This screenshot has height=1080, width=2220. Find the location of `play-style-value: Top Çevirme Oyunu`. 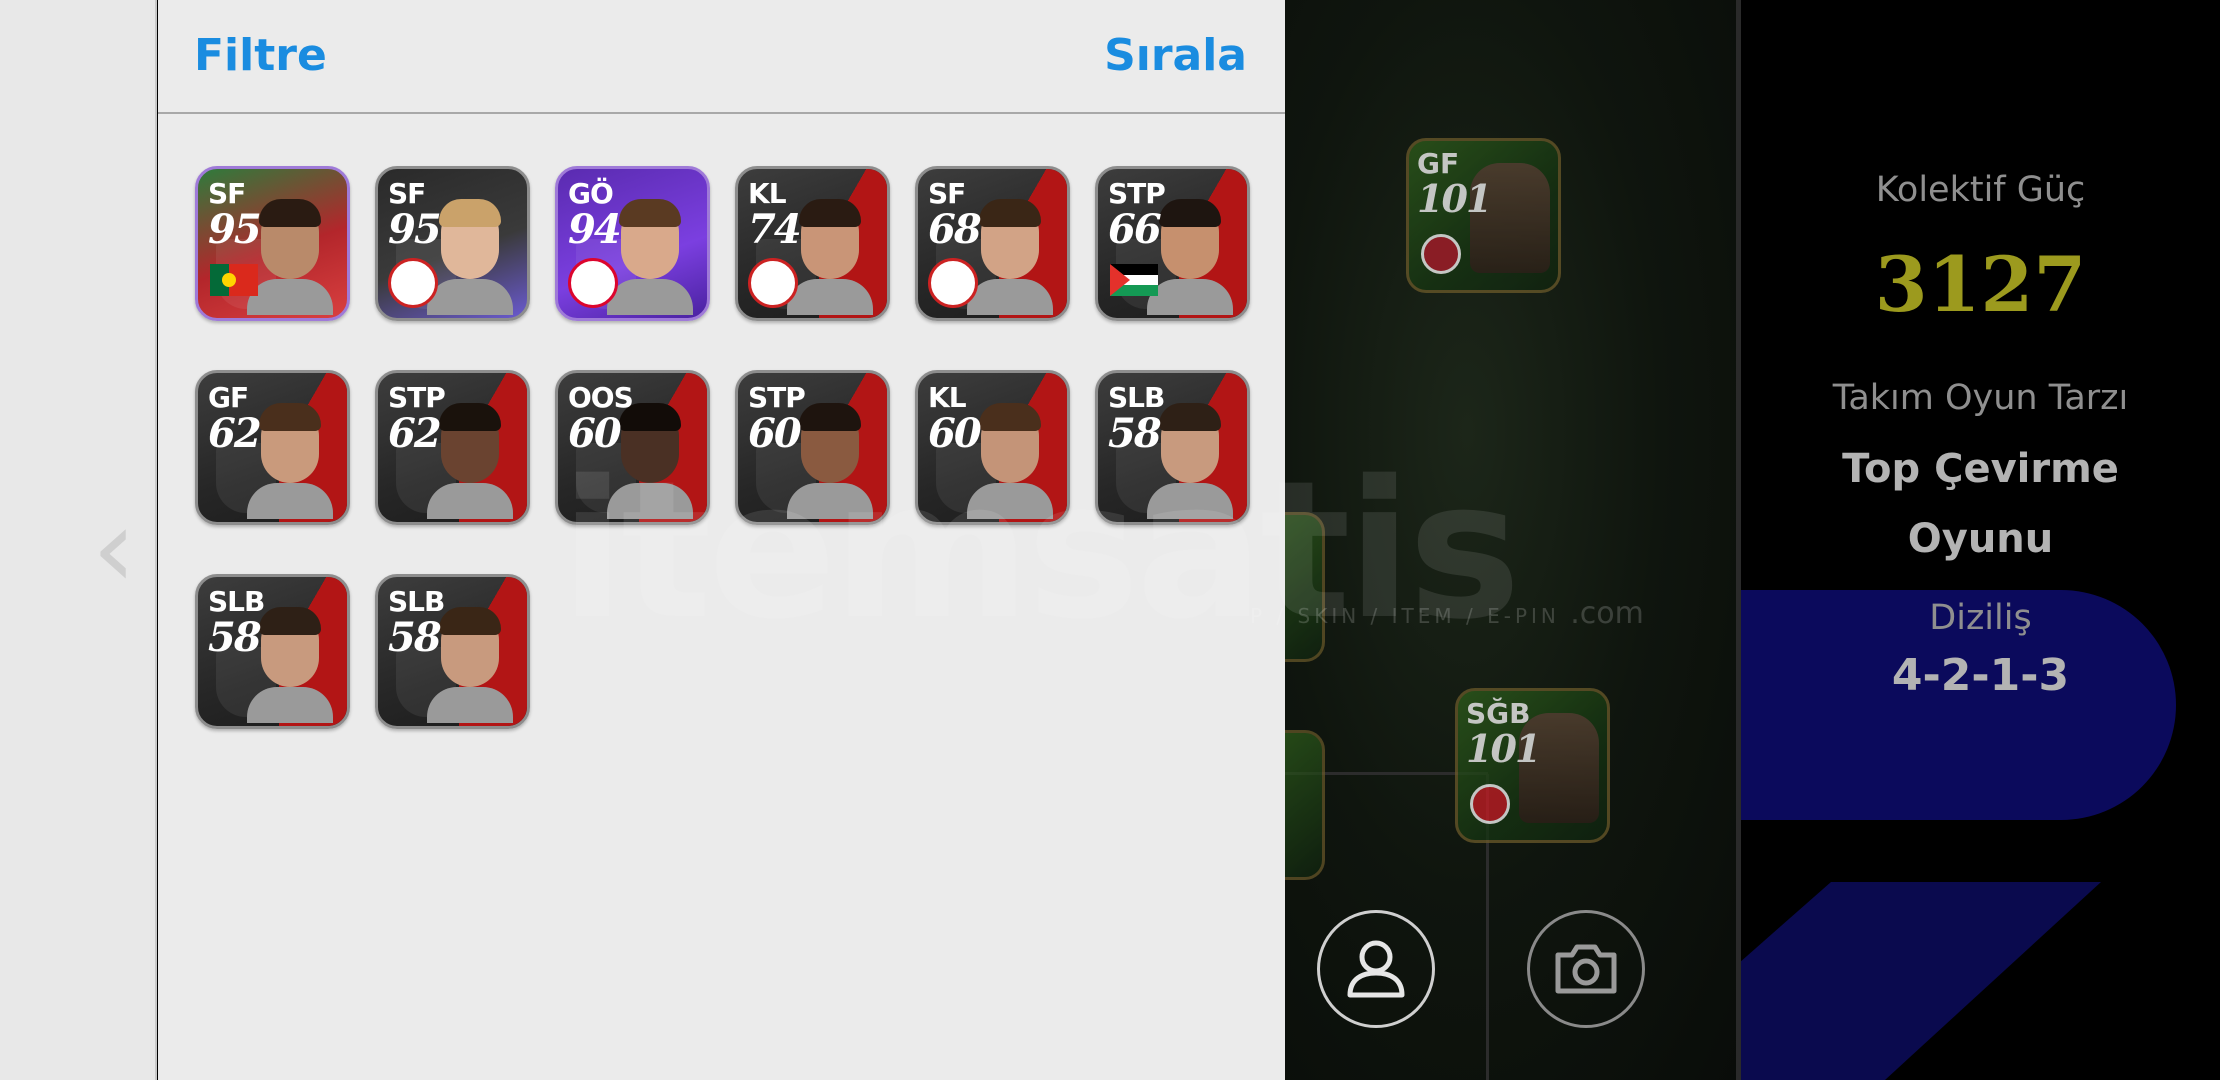

play-style-value: Top Çevirme Oyunu is located at coordinates (1980, 504).